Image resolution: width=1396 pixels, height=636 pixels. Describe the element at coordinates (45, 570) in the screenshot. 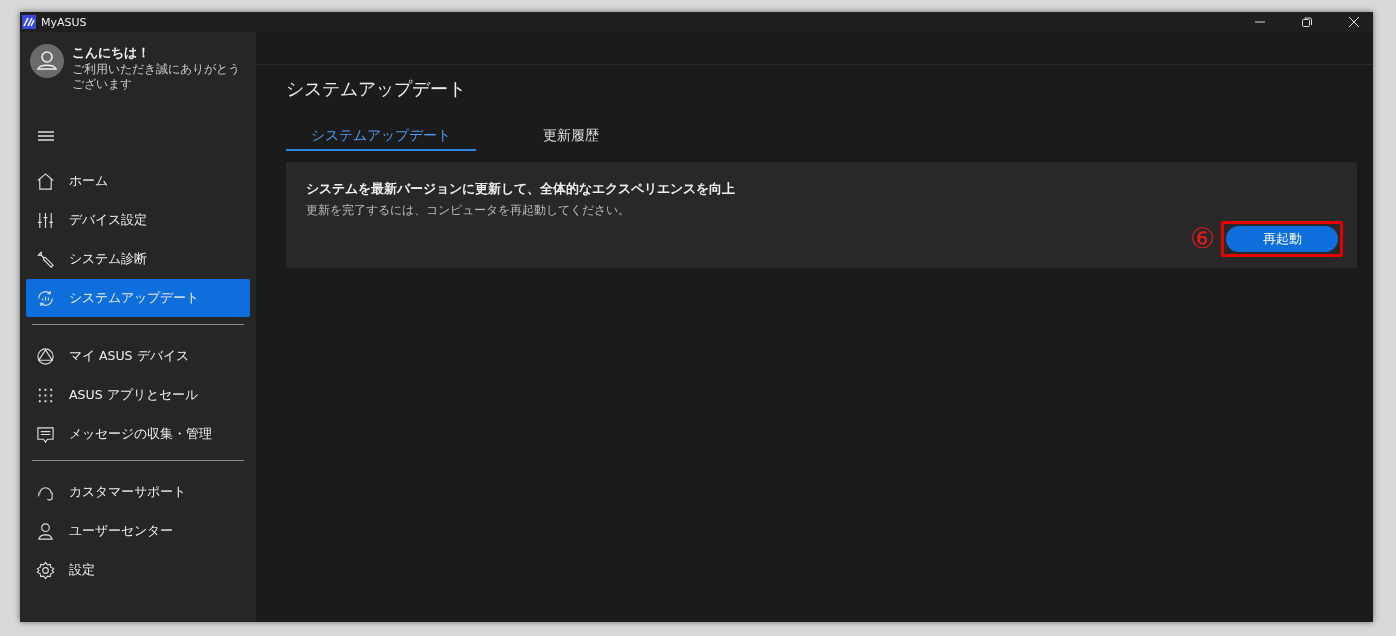

I see `gear-icon` at that location.